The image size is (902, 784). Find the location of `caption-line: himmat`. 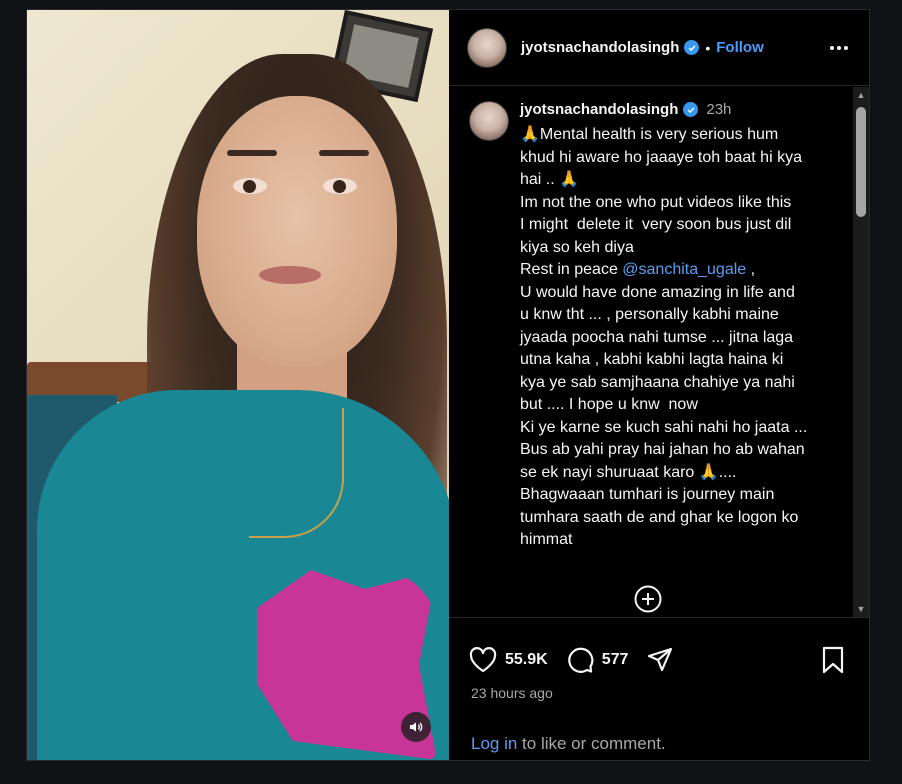

caption-line: himmat is located at coordinates (546, 539).